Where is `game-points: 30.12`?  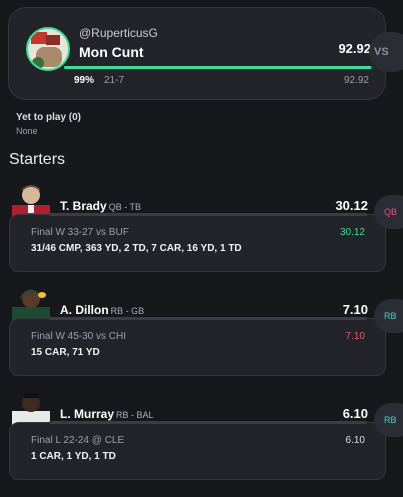 game-points: 30.12 is located at coordinates (352, 232).